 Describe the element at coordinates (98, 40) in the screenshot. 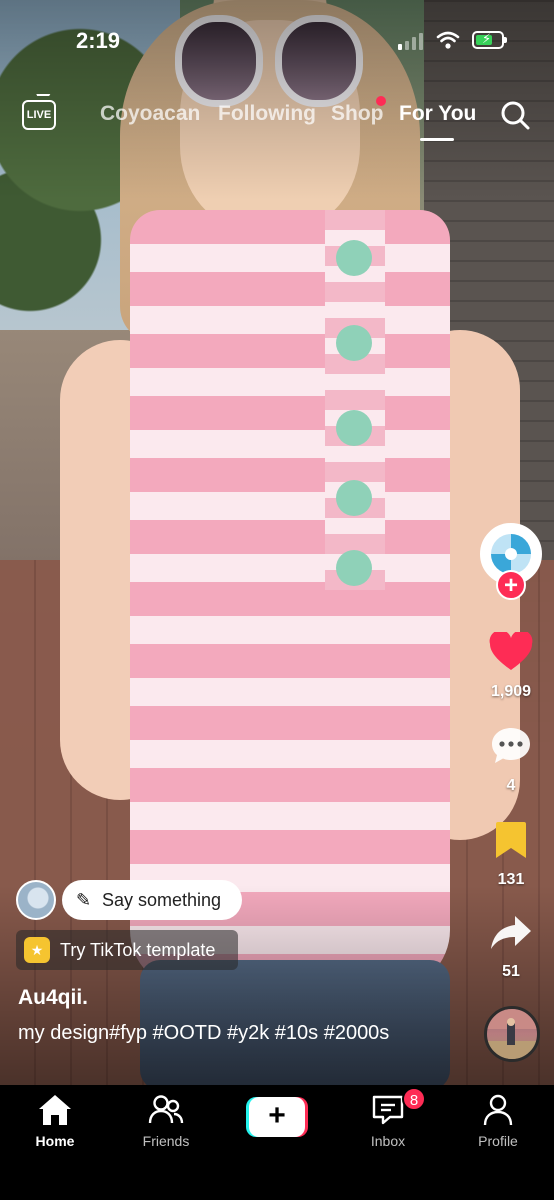

I see `status-time: 2:19` at that location.